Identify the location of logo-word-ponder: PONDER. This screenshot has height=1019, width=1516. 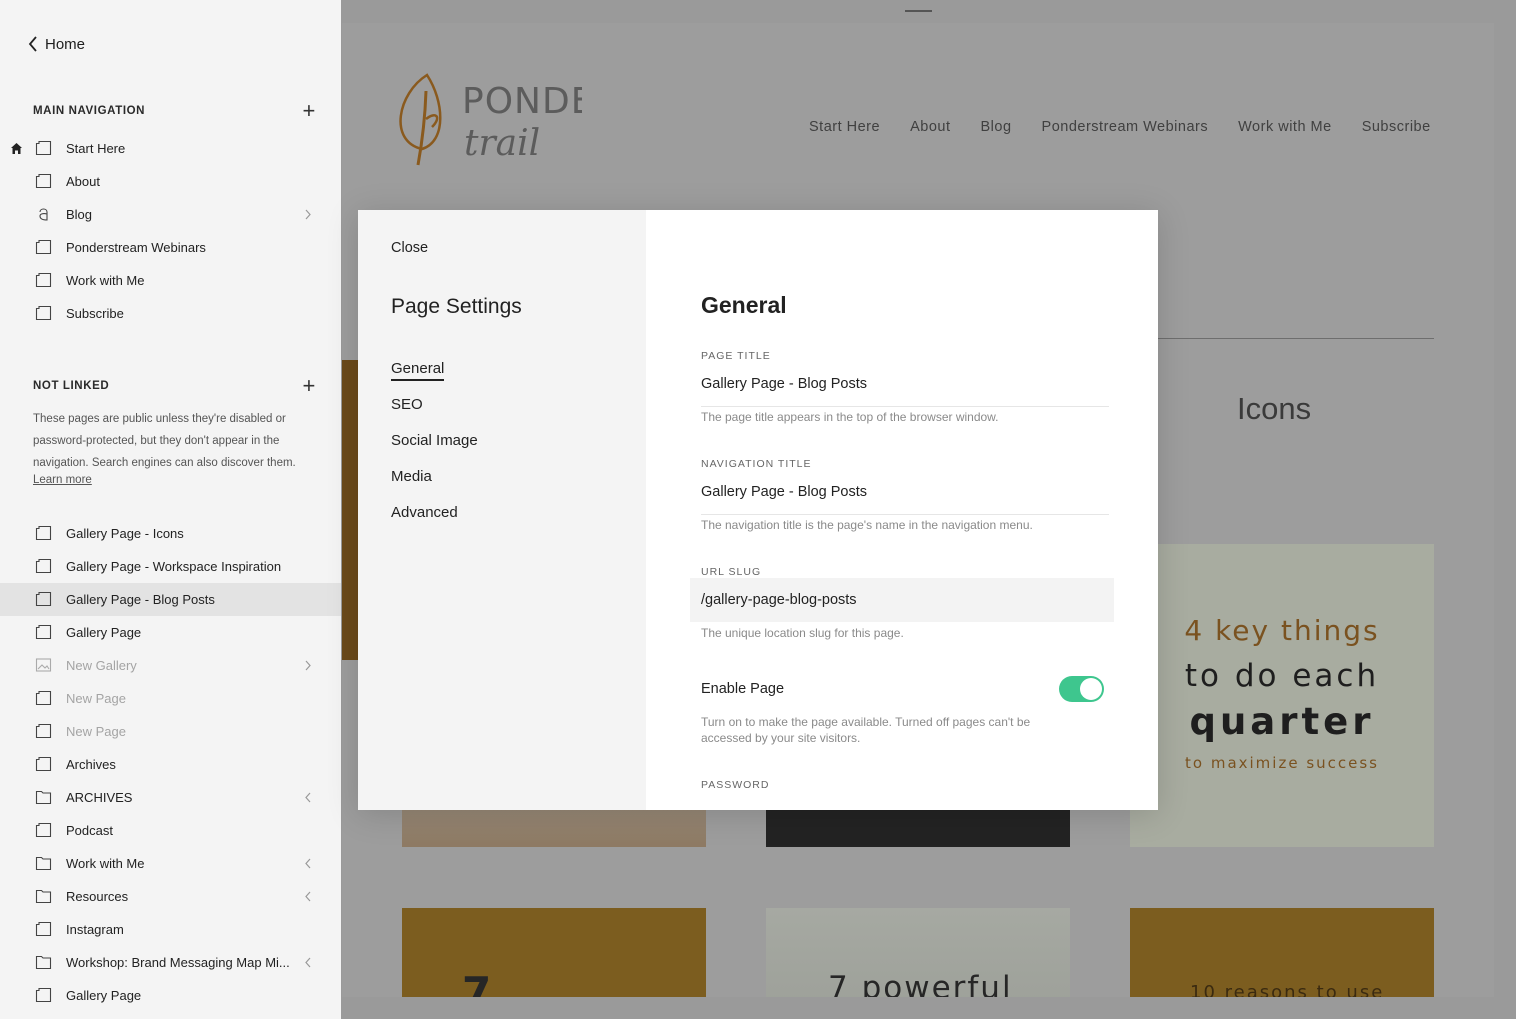
(522, 101).